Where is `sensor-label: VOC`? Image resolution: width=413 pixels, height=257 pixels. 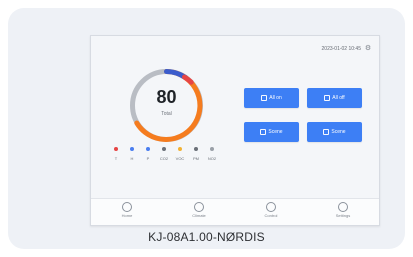 sensor-label: VOC is located at coordinates (180, 158).